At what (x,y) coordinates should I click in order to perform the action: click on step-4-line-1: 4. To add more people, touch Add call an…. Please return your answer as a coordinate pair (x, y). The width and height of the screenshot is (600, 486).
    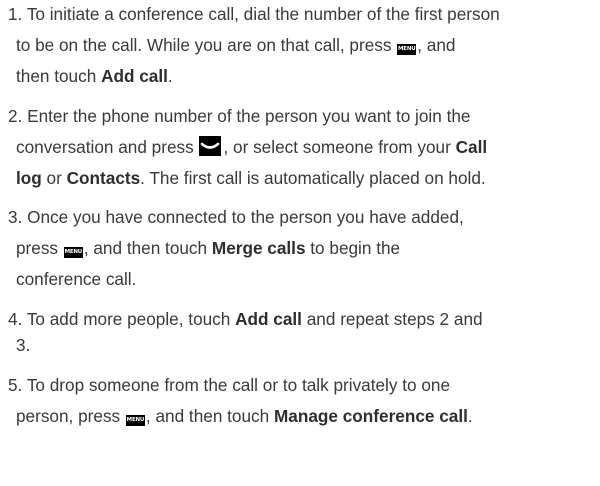
    Looking at the image, I should click on (245, 319).